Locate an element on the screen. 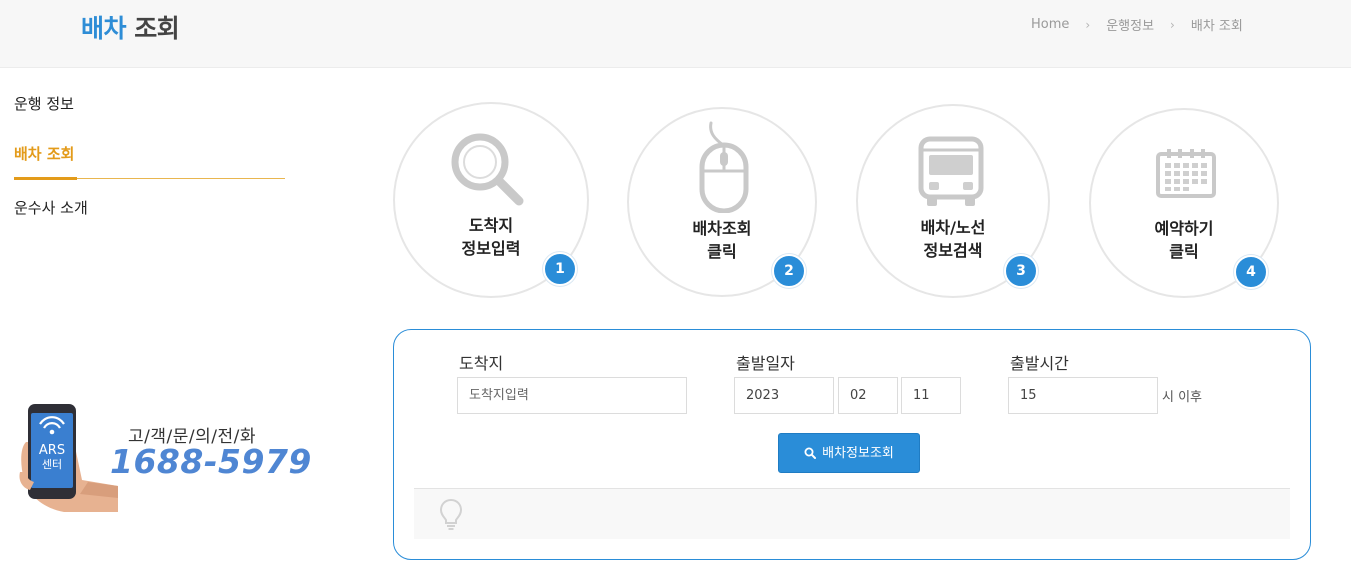 Image resolution: width=1351 pixels, height=570 pixels. departure-time-label: 출발시간 is located at coordinates (1039, 363).